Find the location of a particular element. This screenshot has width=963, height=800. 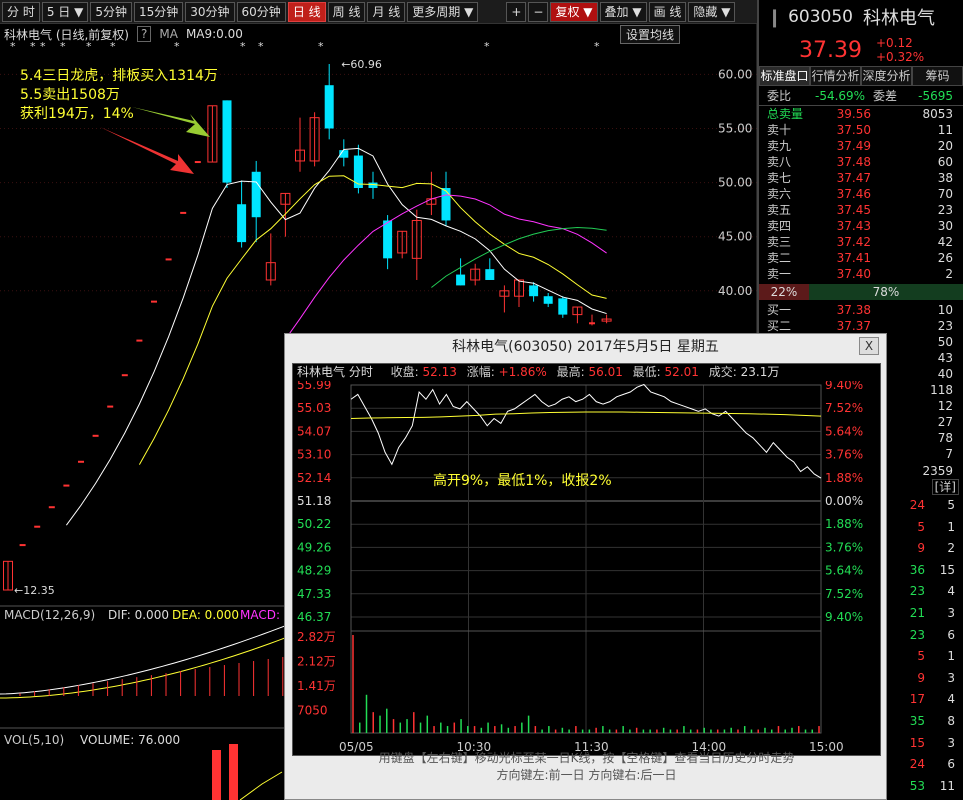

chg-value: +1.86% is located at coordinates (522, 372).